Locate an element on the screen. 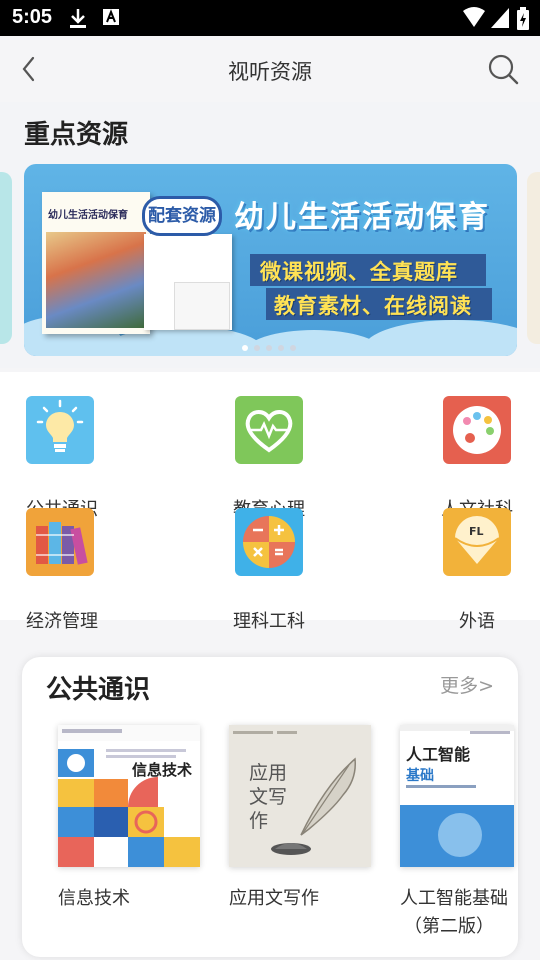 This screenshot has height=960, width=540. book-cover-illustration is located at coordinates (129, 796).